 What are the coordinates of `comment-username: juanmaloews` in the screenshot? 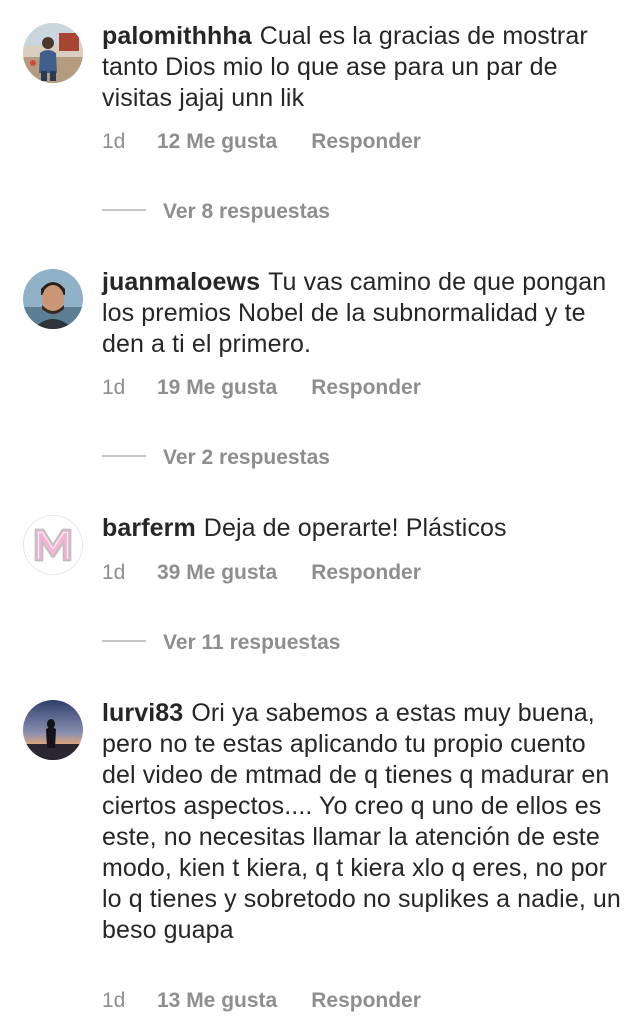 It's located at (181, 282).